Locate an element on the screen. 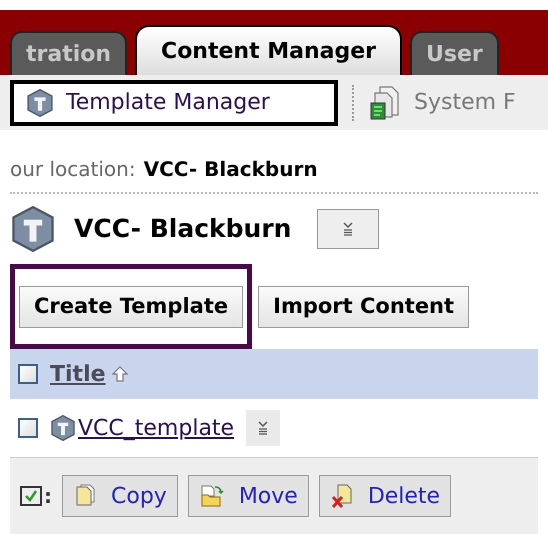 The width and height of the screenshot is (548, 534). subnav-item: System F is located at coordinates (442, 103).